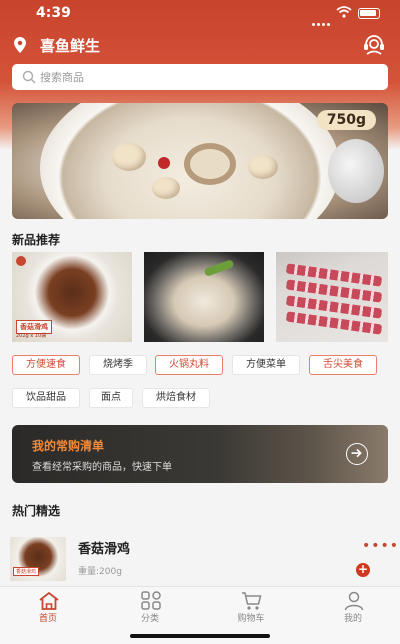 Image resolution: width=400 pixels, height=644 pixels. What do you see at coordinates (374, 45) in the screenshot?
I see `customer-service-icon` at bounding box center [374, 45].